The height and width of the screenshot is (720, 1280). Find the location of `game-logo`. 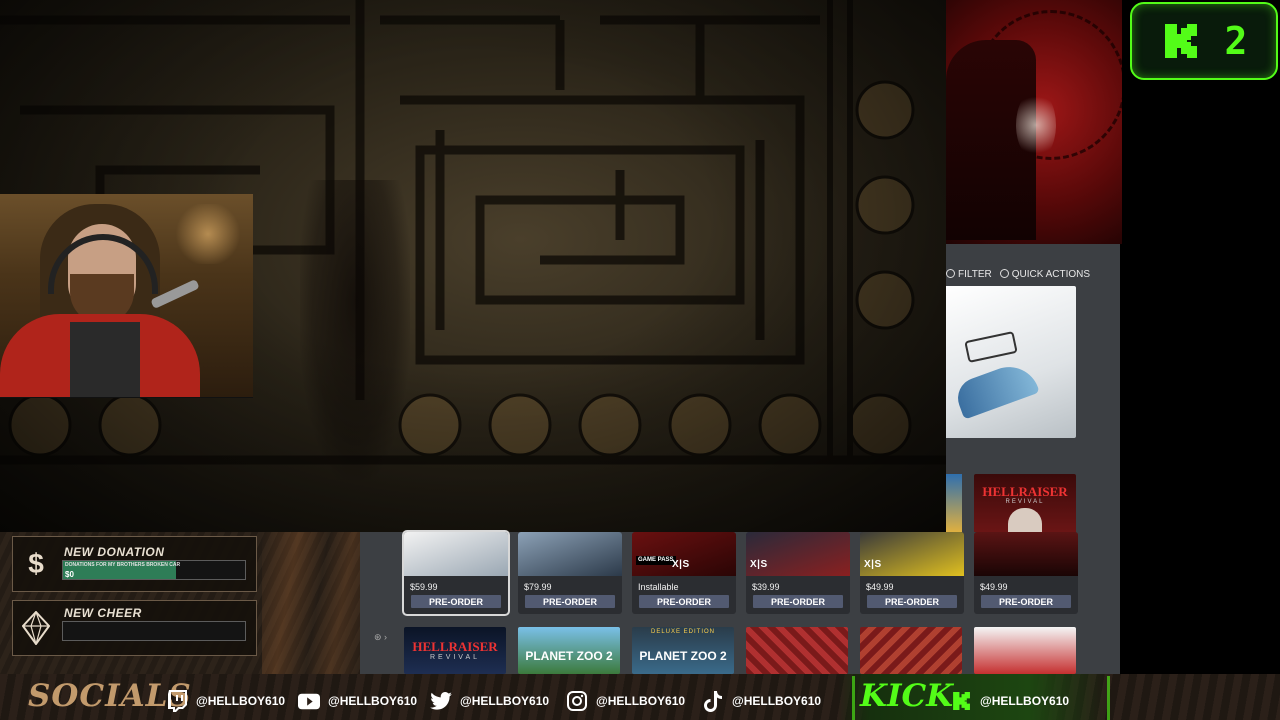

game-logo is located at coordinates (991, 347).